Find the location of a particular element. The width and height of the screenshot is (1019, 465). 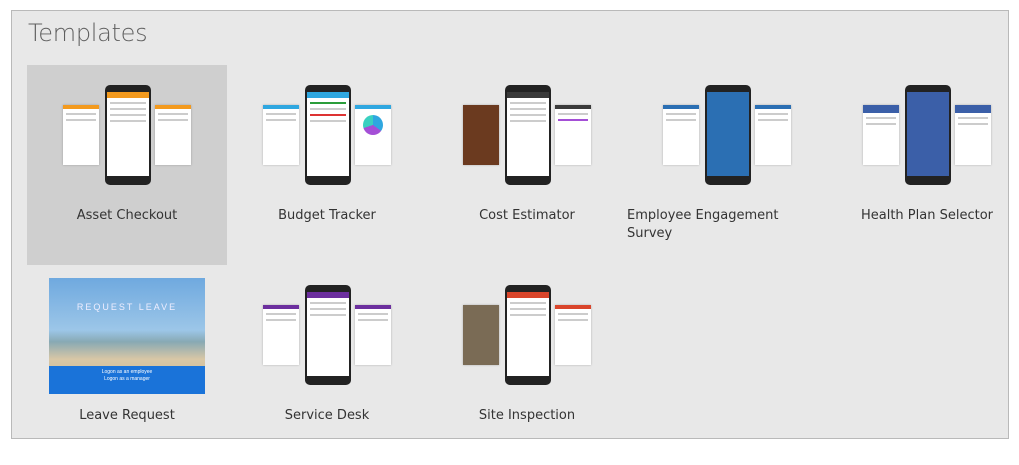

template-label: Service Desk is located at coordinates (327, 415).